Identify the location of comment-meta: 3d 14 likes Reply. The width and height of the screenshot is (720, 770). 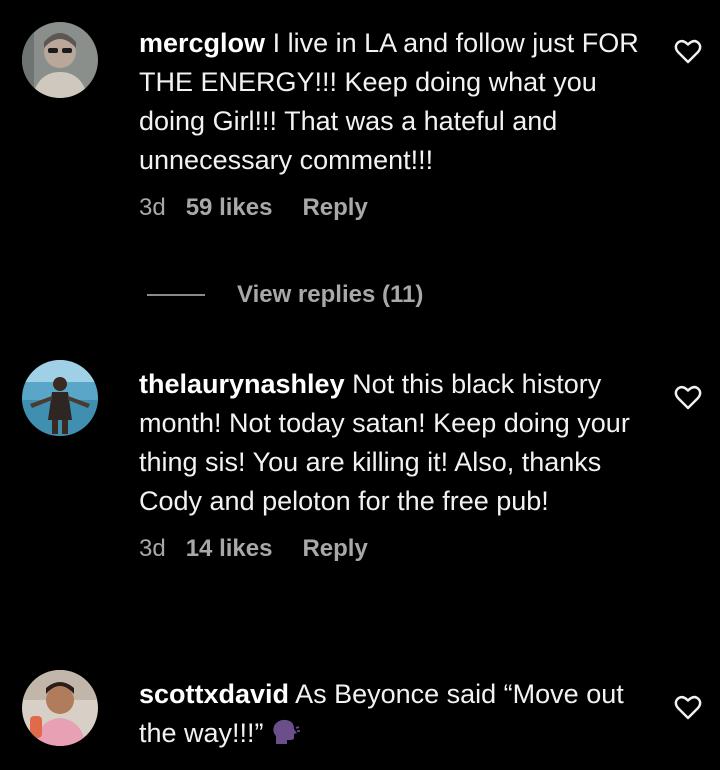
(399, 549).